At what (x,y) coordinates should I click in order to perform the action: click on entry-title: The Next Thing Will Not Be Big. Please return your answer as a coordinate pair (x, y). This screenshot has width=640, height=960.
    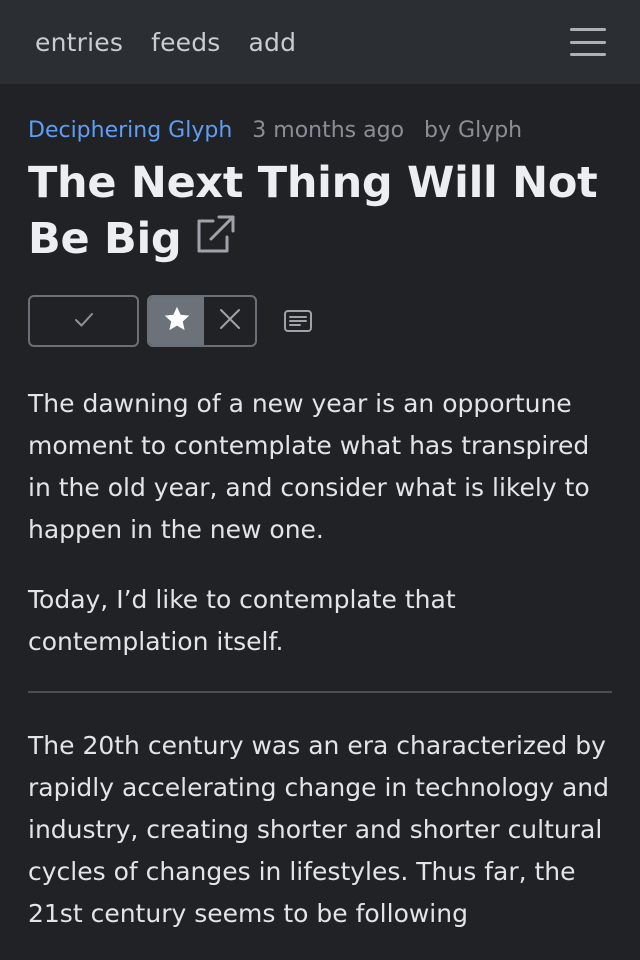
    Looking at the image, I should click on (320, 213).